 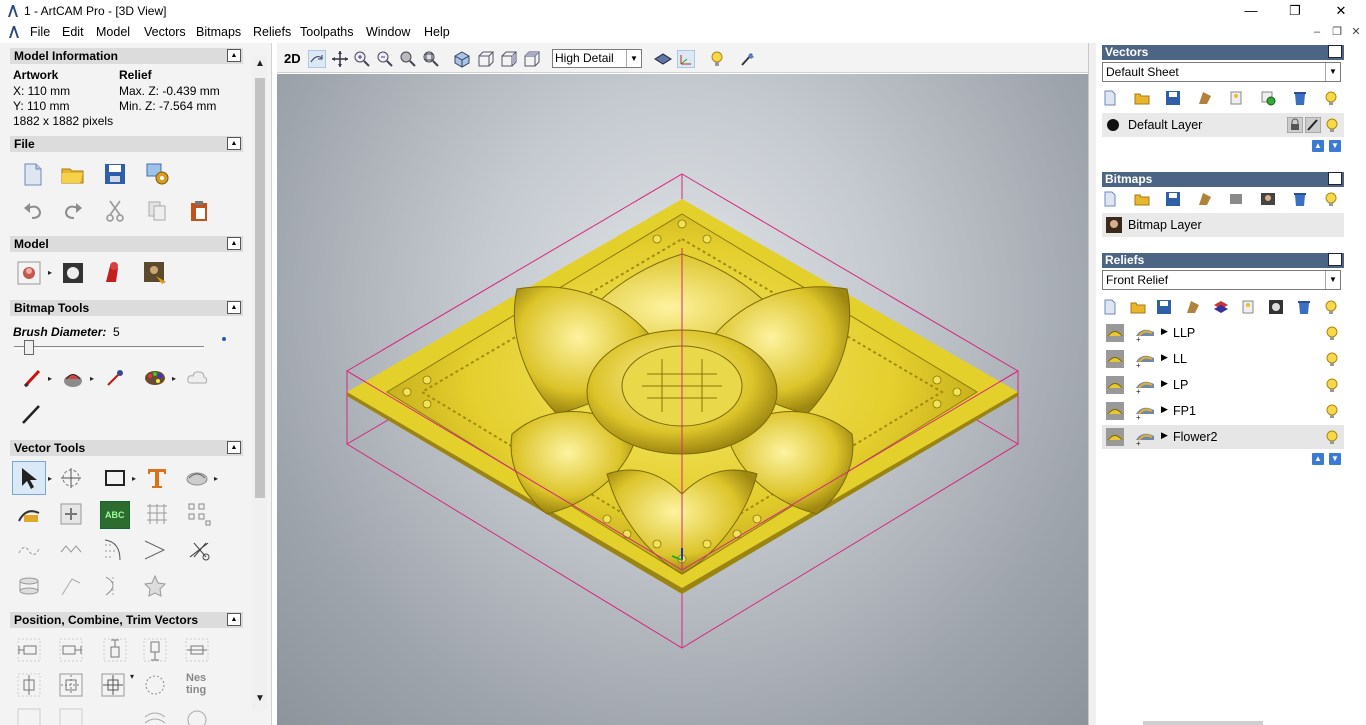 What do you see at coordinates (1092, 384) in the screenshot?
I see `panel-splitter` at bounding box center [1092, 384].